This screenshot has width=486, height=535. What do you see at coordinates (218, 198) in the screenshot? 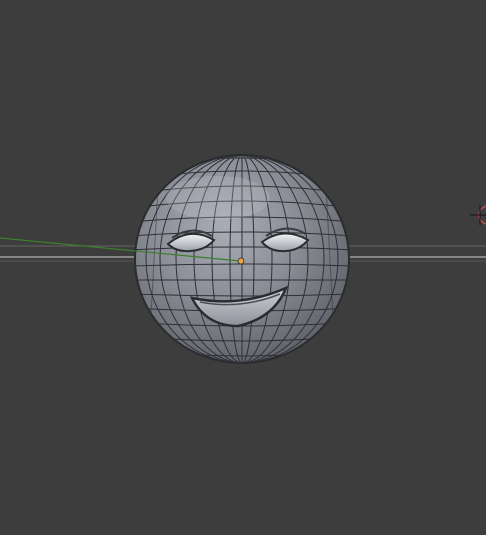
I see `specular-highlight` at bounding box center [218, 198].